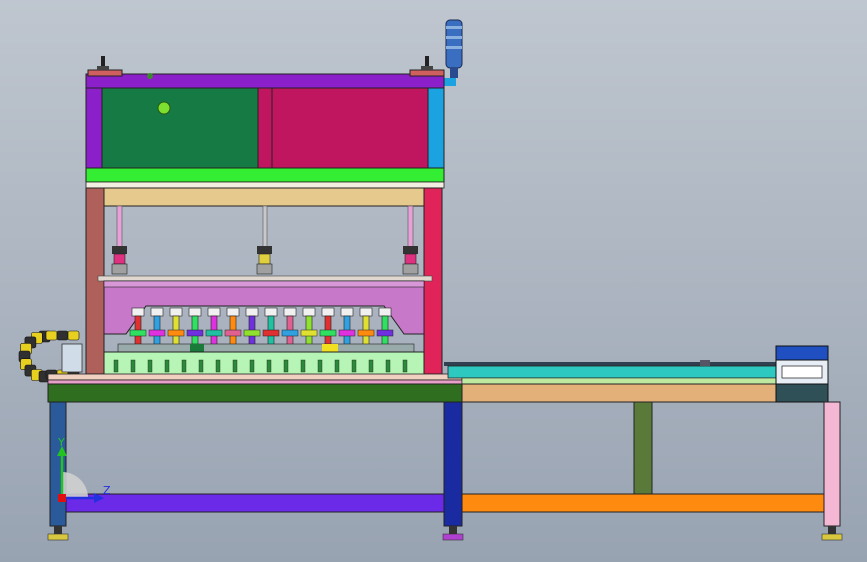 This screenshot has width=867, height=562. I want to click on z-axis-label: Z, so click(107, 490).